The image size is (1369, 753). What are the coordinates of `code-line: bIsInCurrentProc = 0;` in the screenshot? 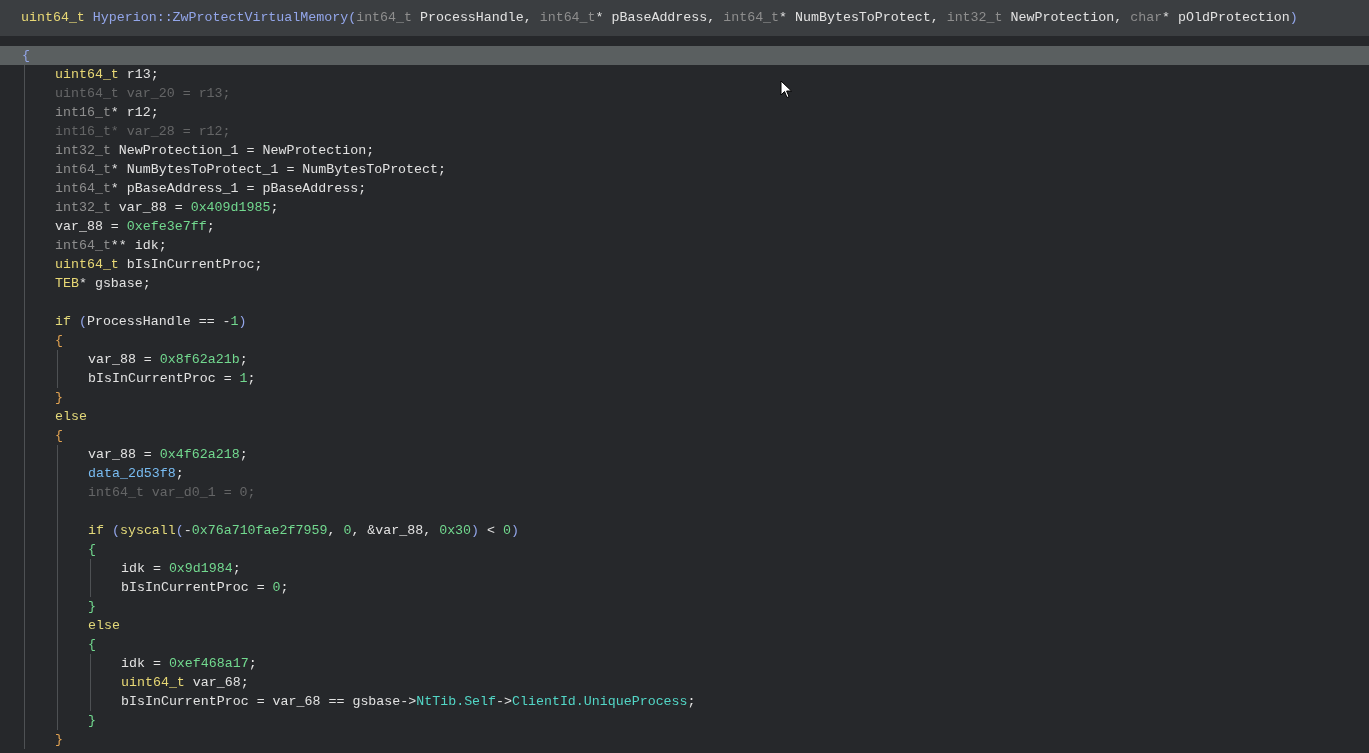 It's located at (205, 587).